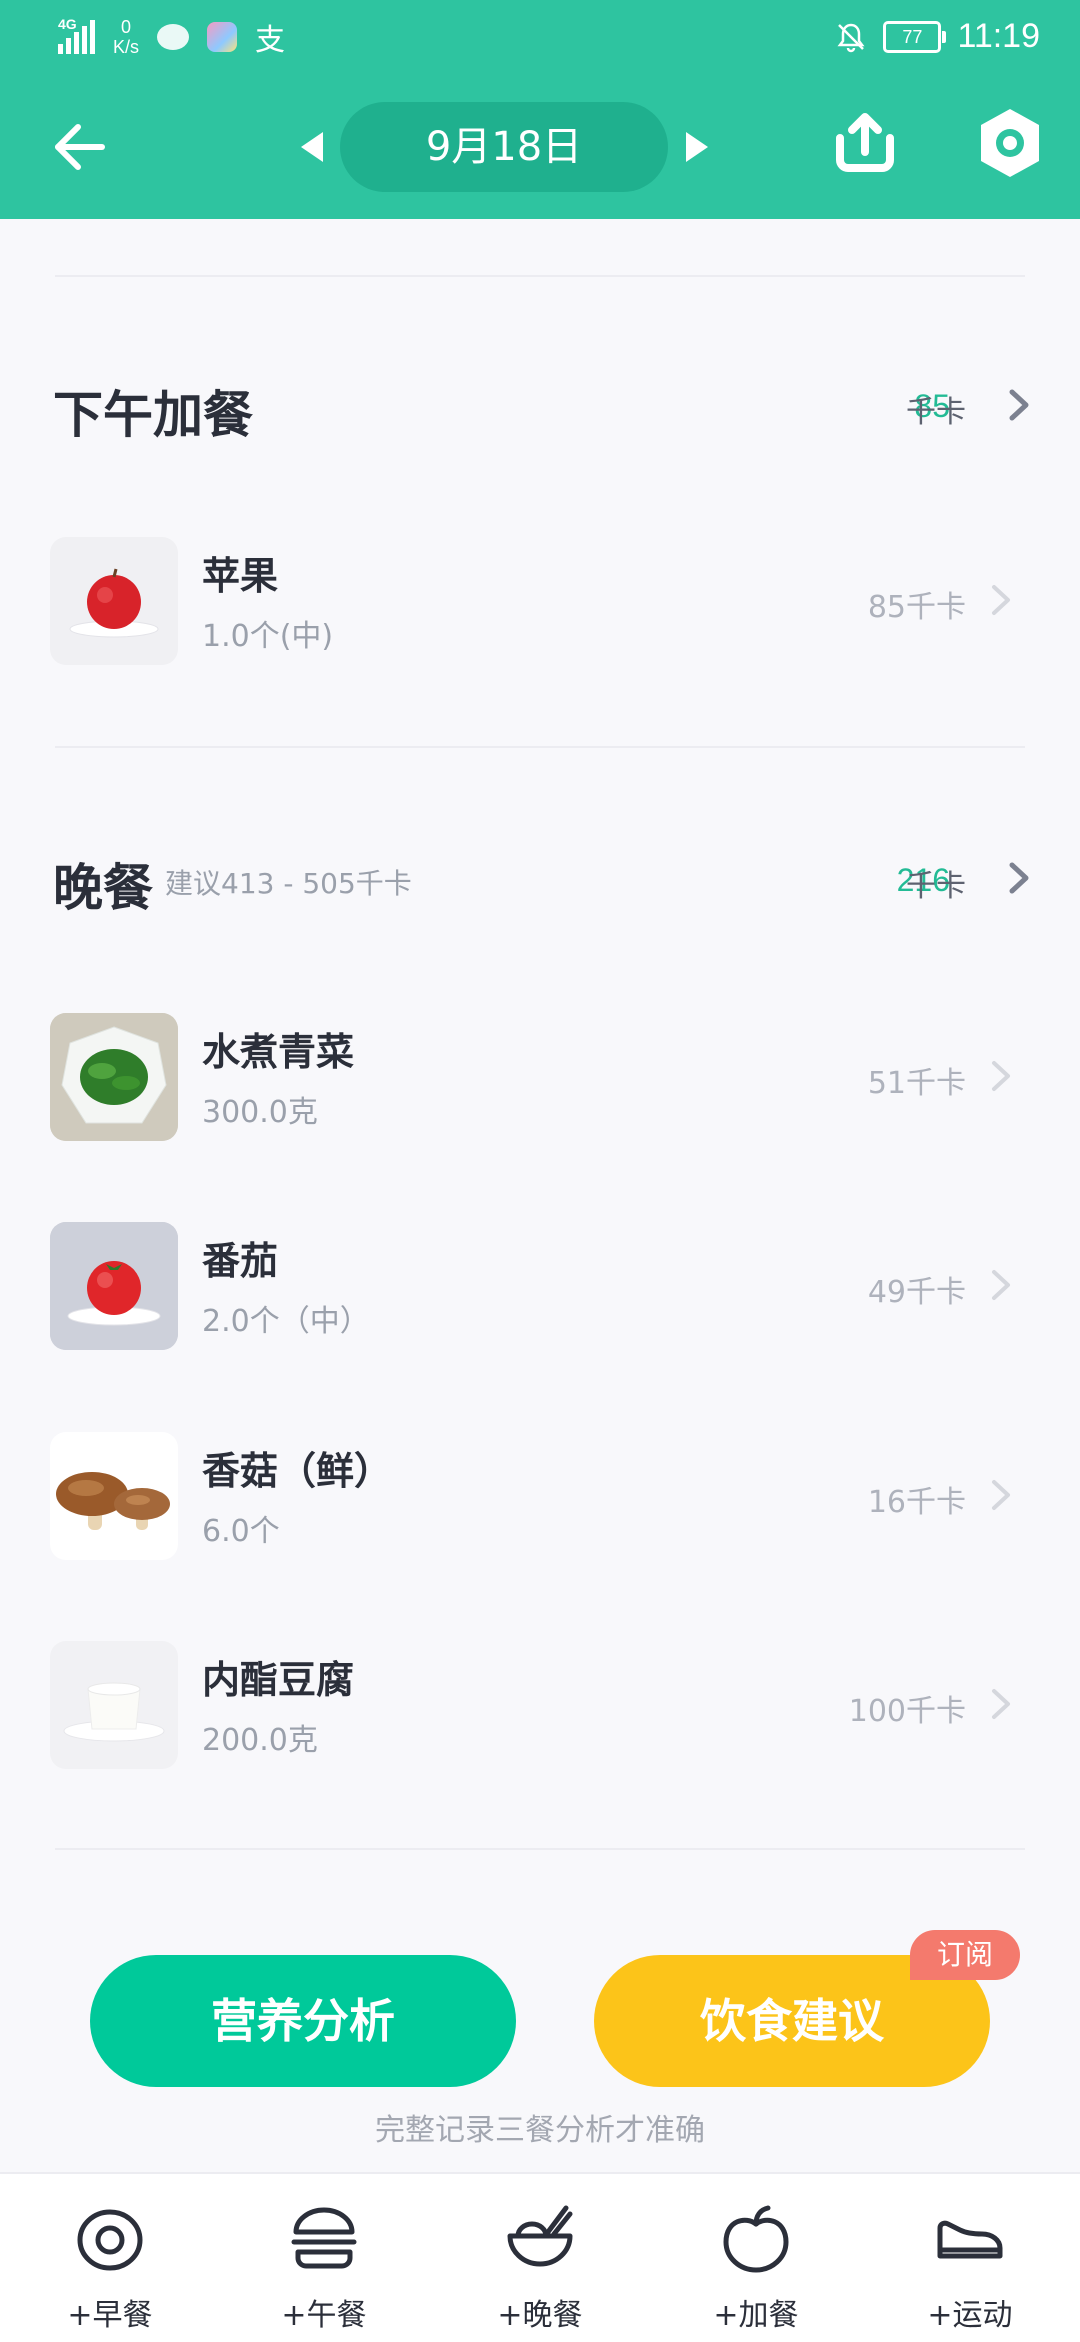 This screenshot has height=2342, width=1080. I want to click on meal-title: 晚餐, so click(103, 888).